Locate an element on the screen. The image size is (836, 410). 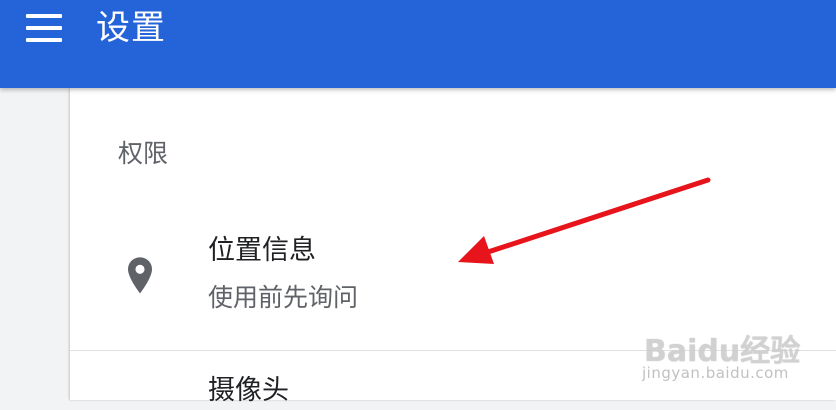
permission-row-camera: 摄像头 is located at coordinates (453, 380).